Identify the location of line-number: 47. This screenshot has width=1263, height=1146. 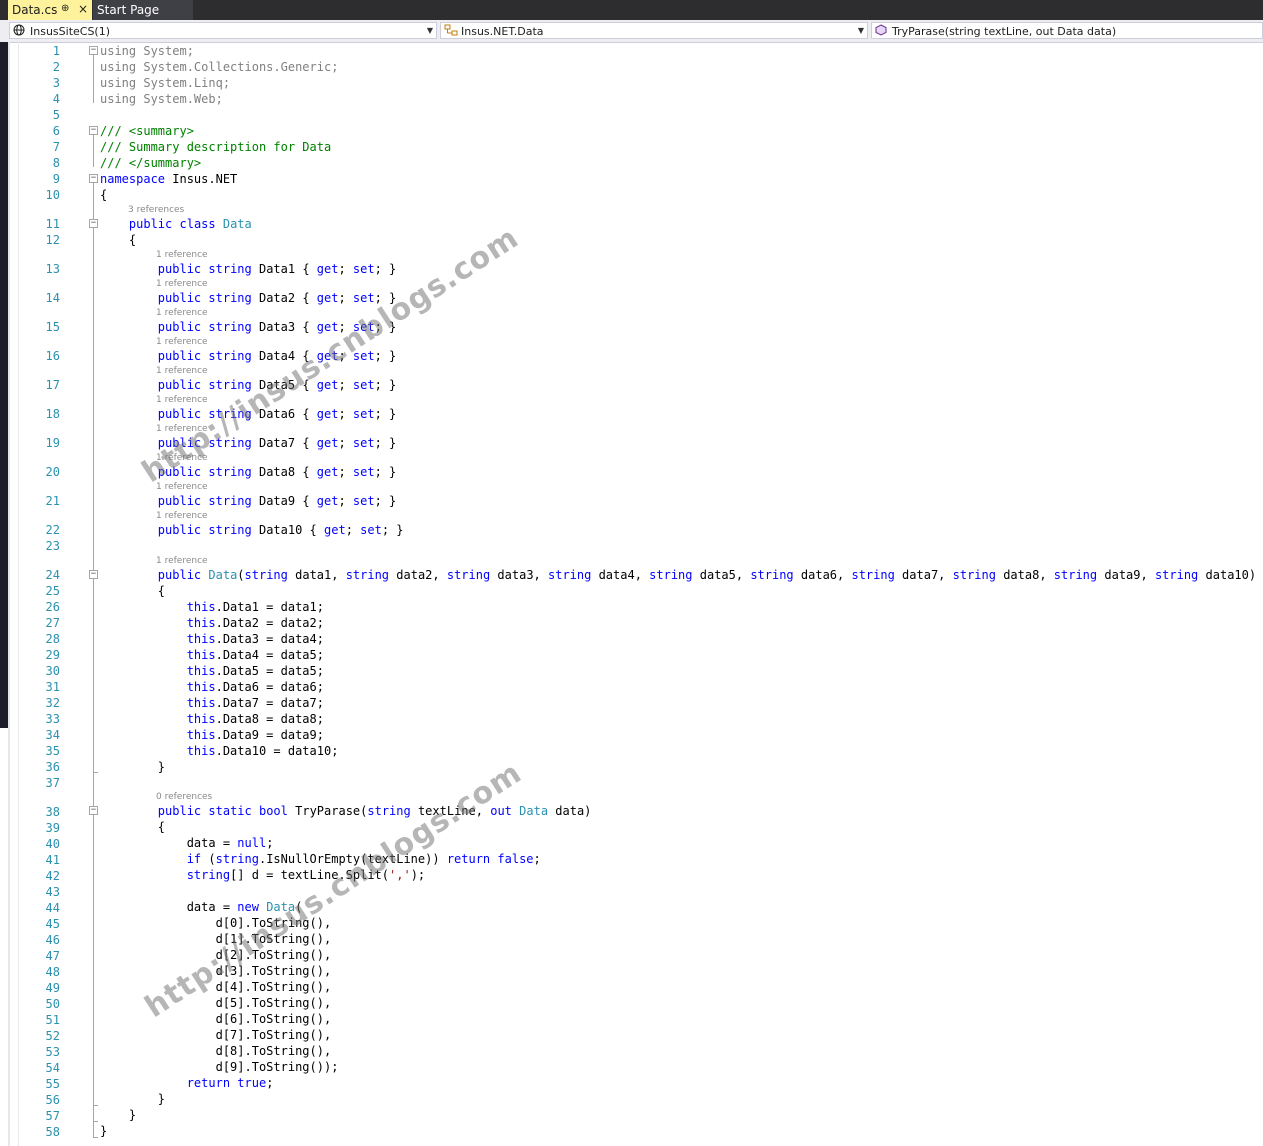
(52, 956).